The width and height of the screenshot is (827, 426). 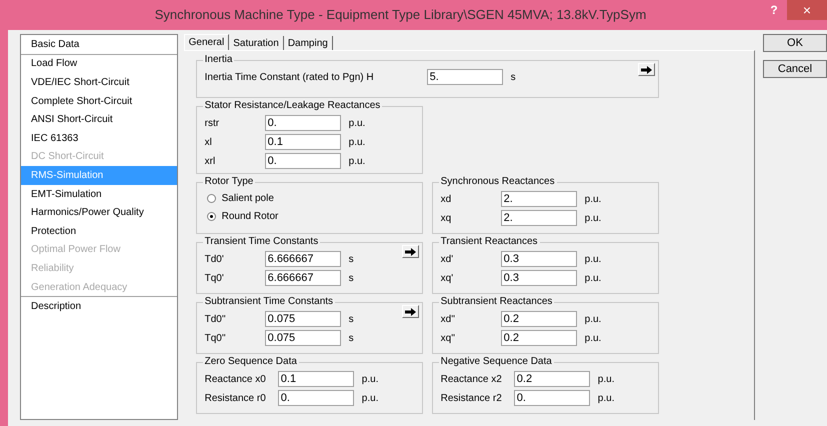 I want to click on close-button: ×, so click(x=807, y=10).